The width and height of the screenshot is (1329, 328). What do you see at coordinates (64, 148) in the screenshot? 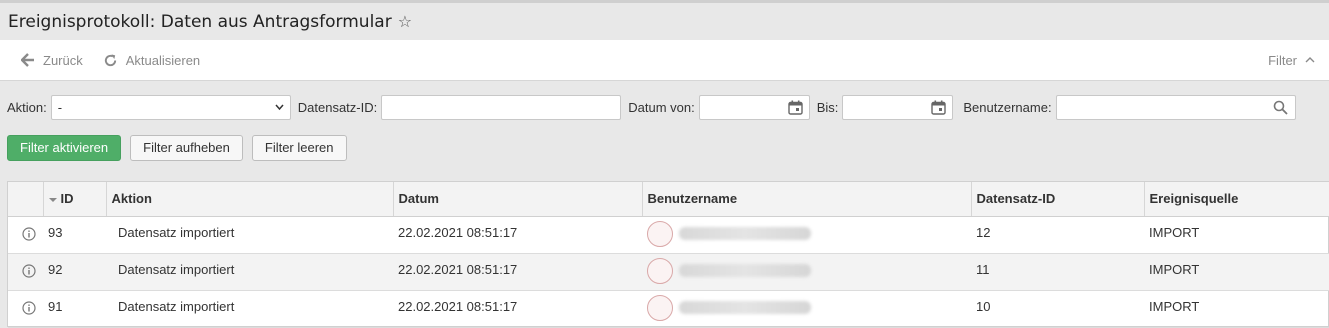
I see `activate-filter-button: Filter aktivieren` at bounding box center [64, 148].